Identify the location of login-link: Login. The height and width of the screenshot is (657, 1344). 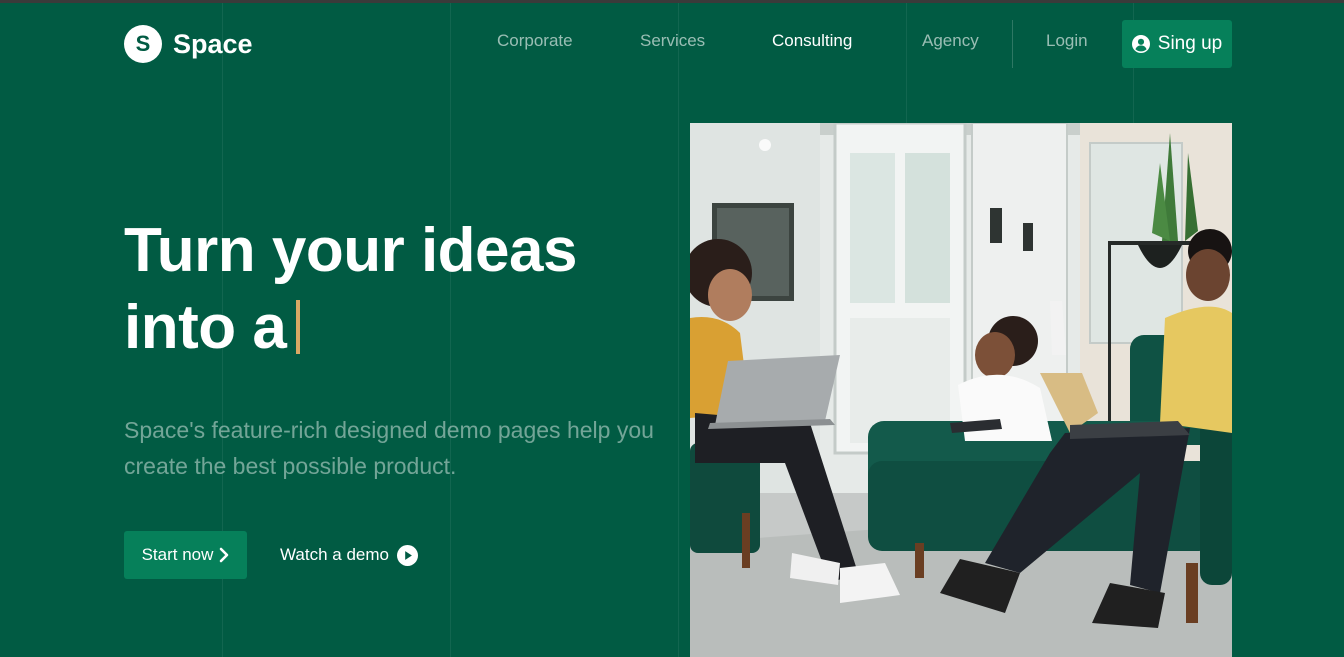
(1067, 41).